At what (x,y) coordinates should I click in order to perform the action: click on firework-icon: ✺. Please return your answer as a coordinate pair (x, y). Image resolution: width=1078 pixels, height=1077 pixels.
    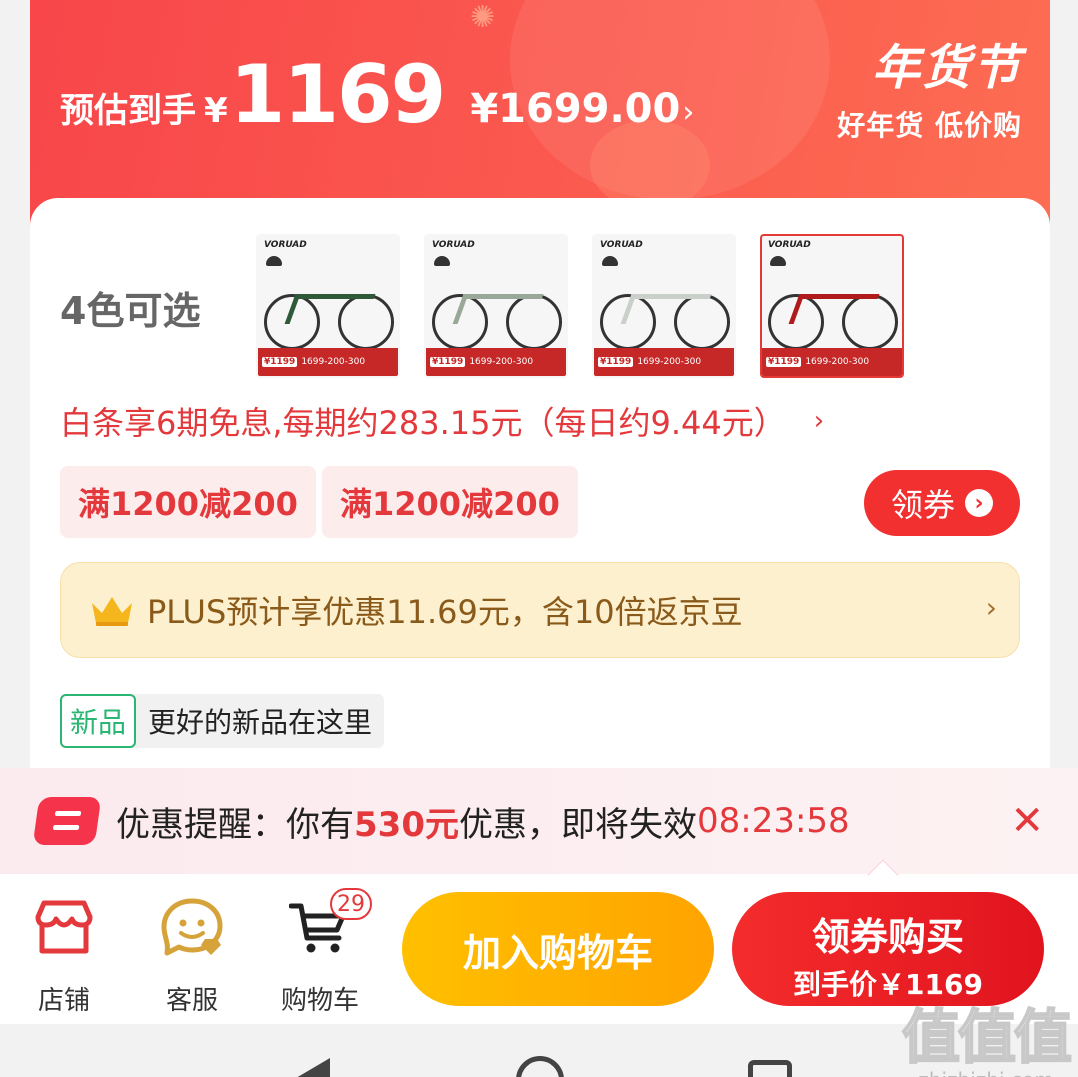
    Looking at the image, I should click on (483, 17).